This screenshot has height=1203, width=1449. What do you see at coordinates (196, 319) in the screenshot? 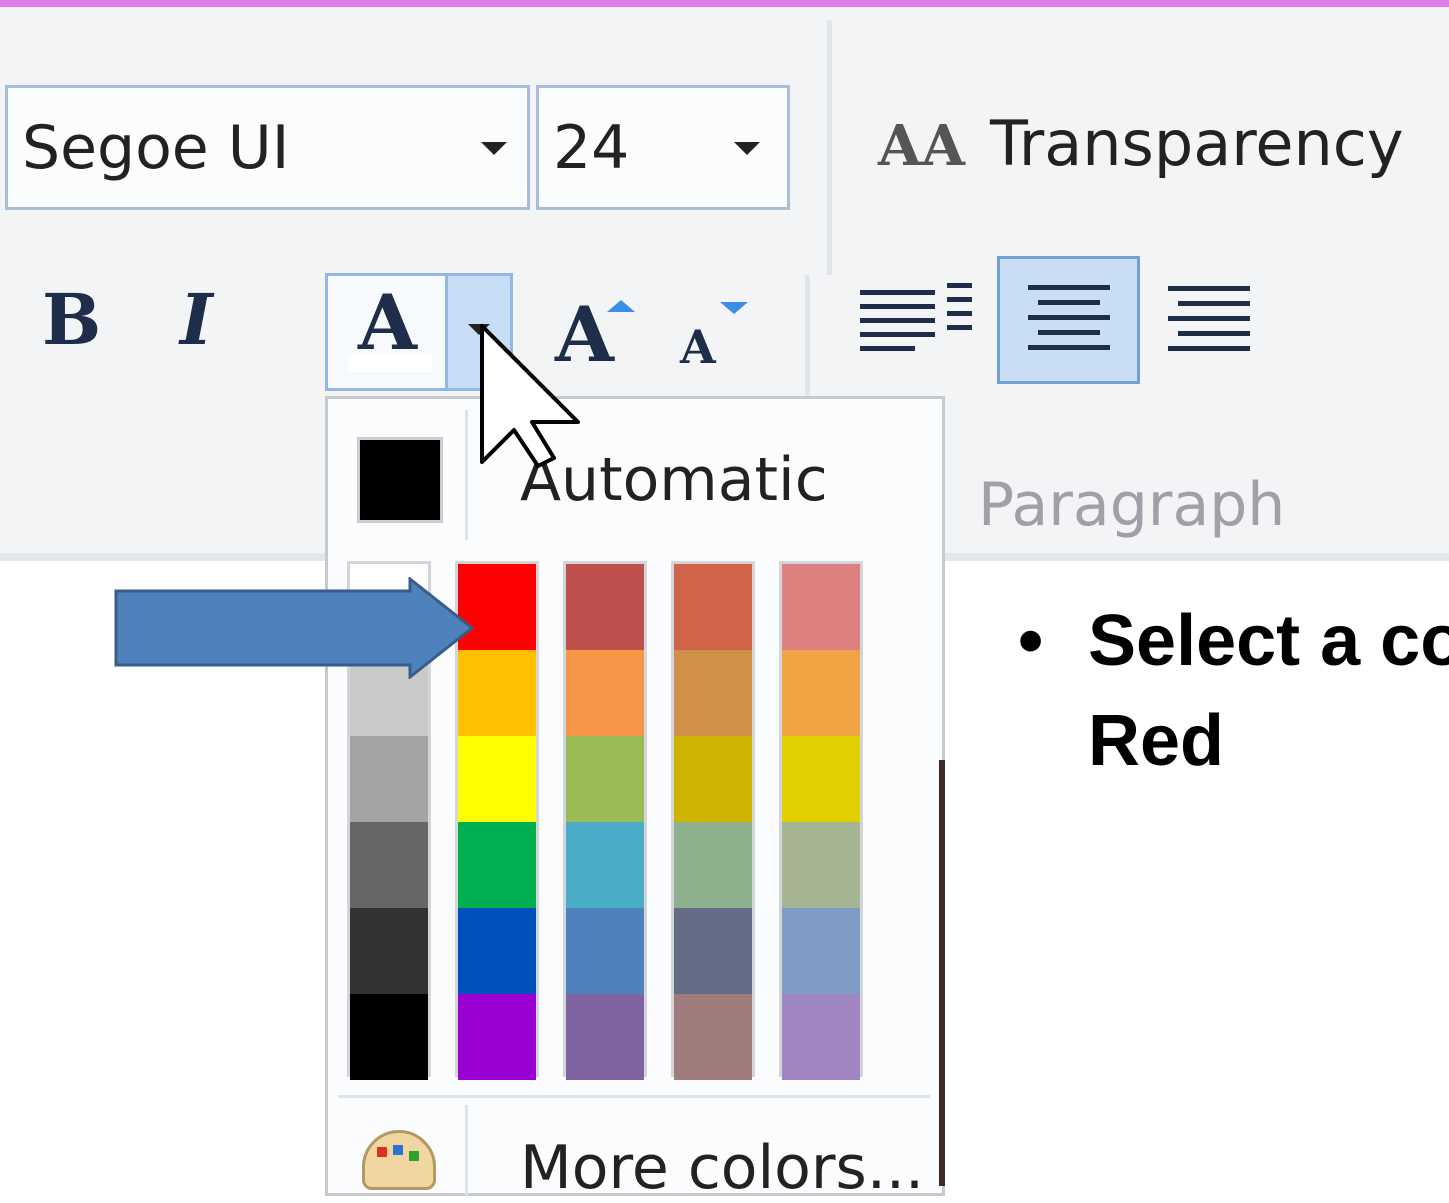
I see `italic-button: I` at bounding box center [196, 319].